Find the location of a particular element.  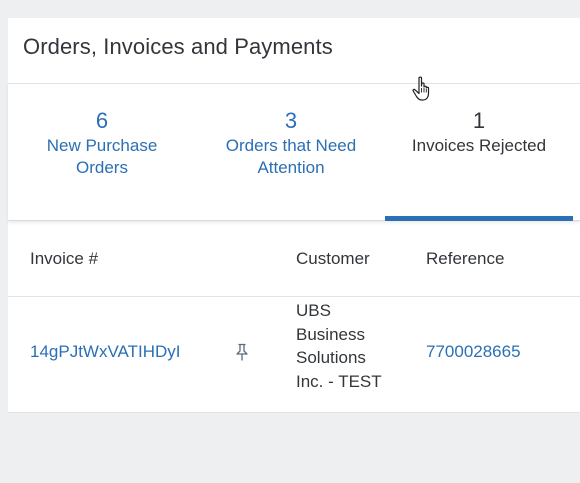

reference-link: 7700028665 is located at coordinates (473, 352).